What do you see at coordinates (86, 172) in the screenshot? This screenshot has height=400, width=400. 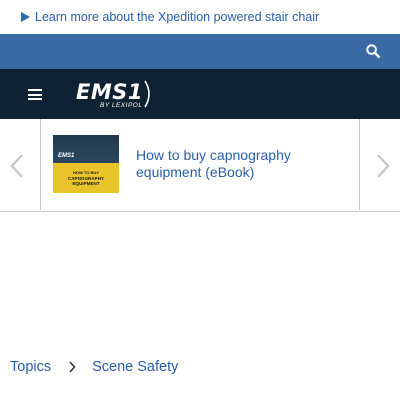 I see `thumbnail-line-1: HOW TO BUY` at bounding box center [86, 172].